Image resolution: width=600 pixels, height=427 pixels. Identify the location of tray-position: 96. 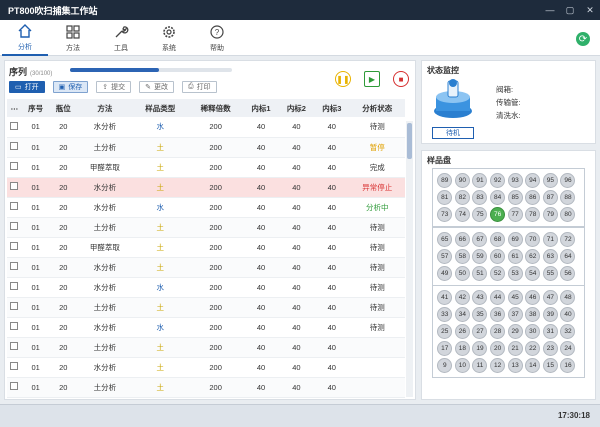
(568, 180).